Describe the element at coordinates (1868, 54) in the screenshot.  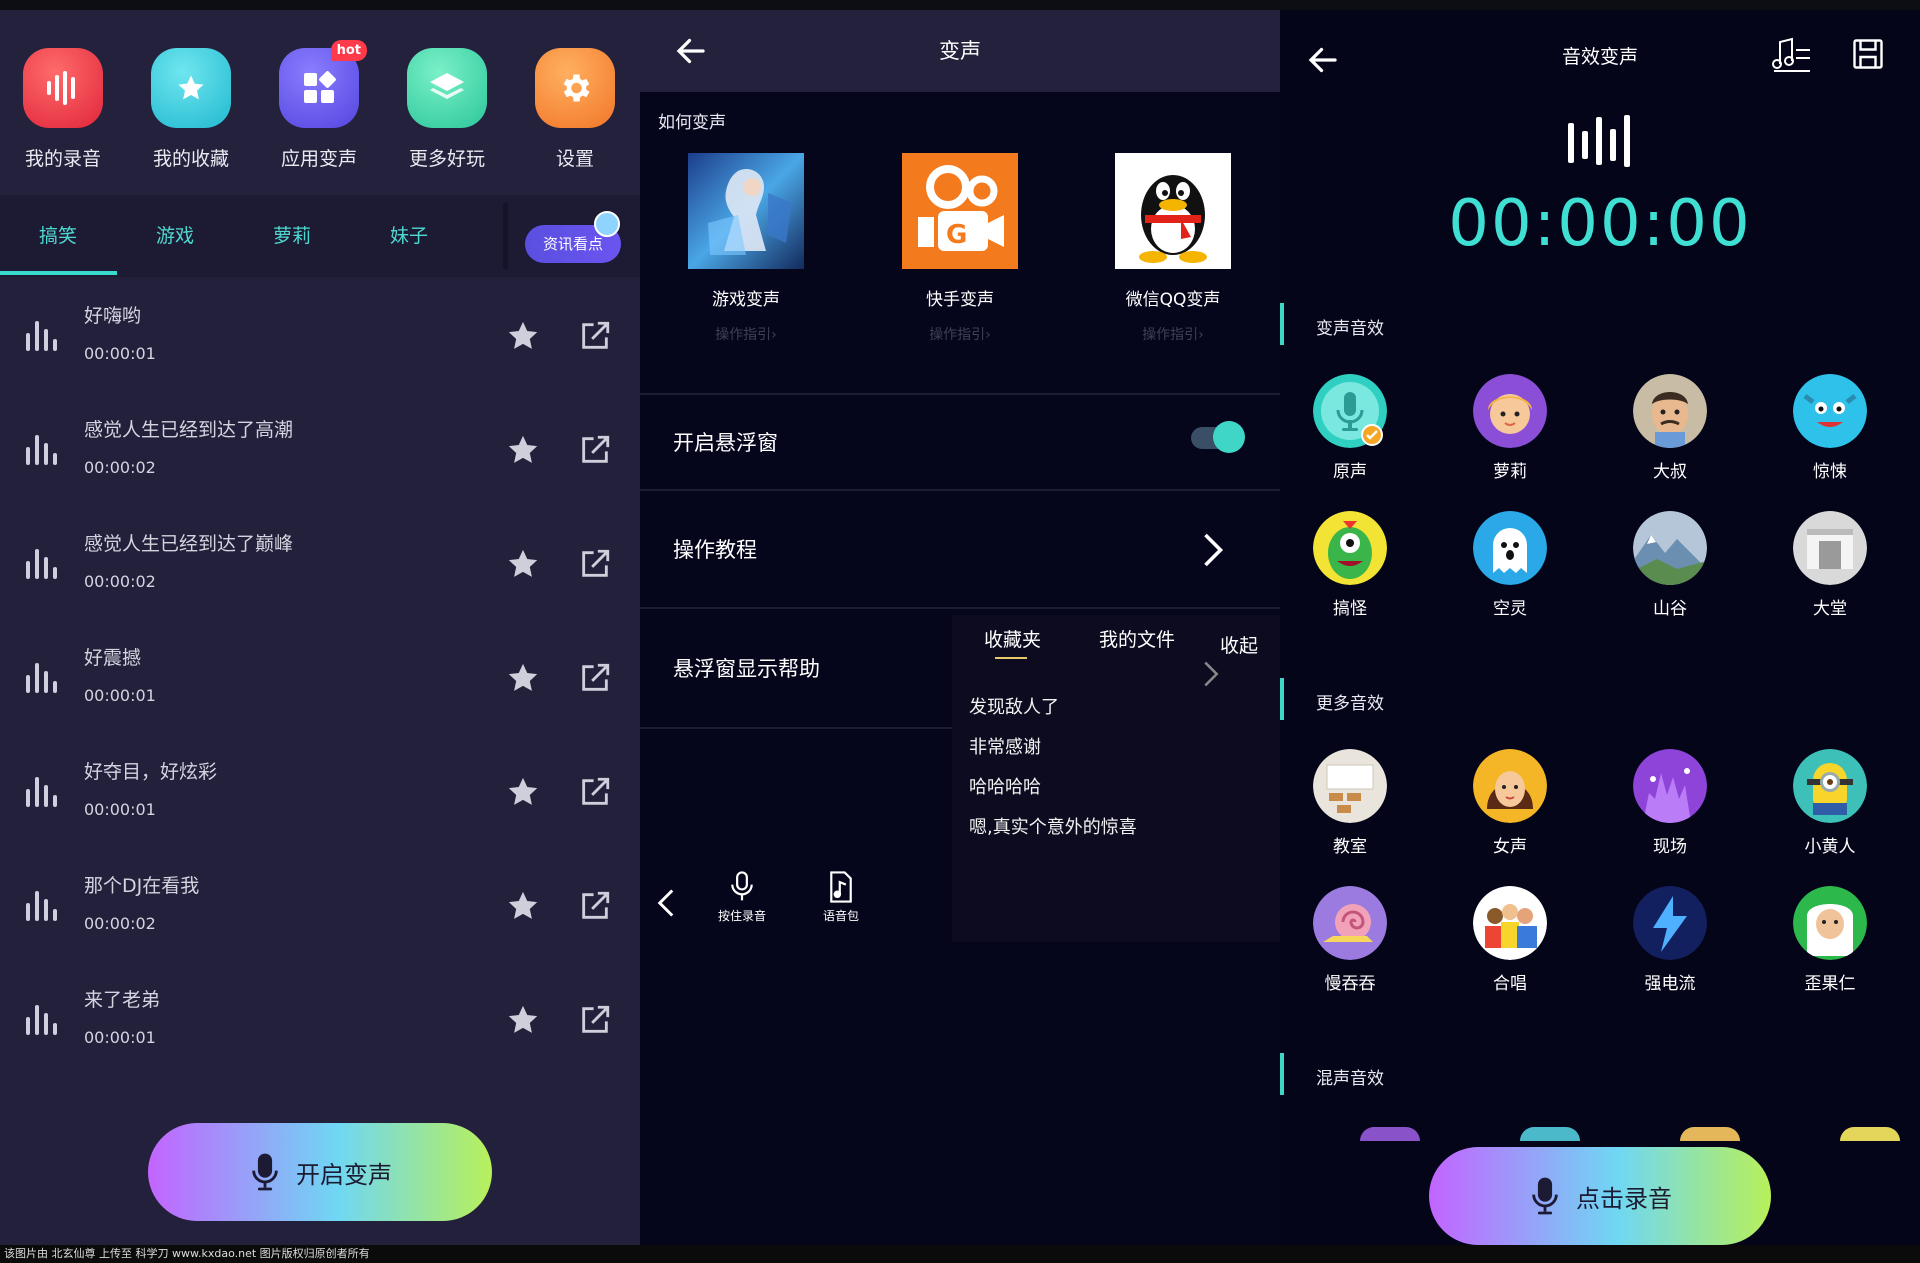
I see `save-icon` at that location.